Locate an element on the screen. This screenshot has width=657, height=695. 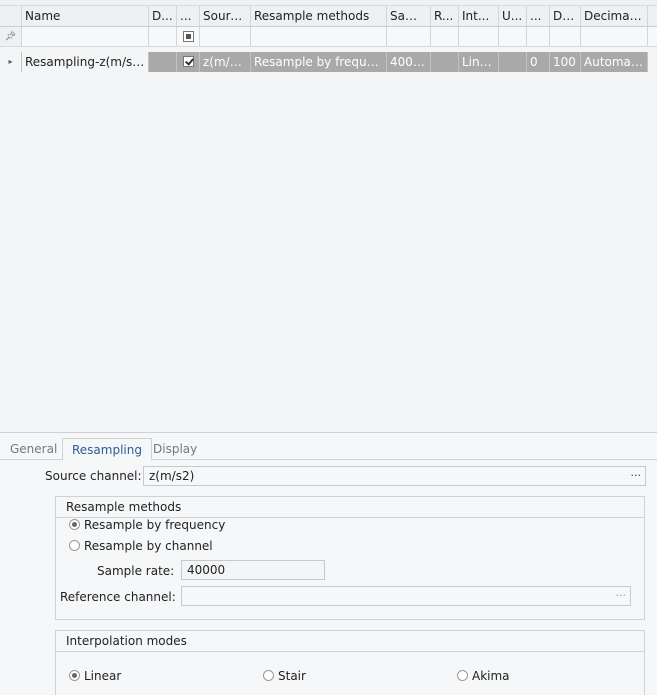
row-arrow-icon: ▸ is located at coordinates (10, 61).